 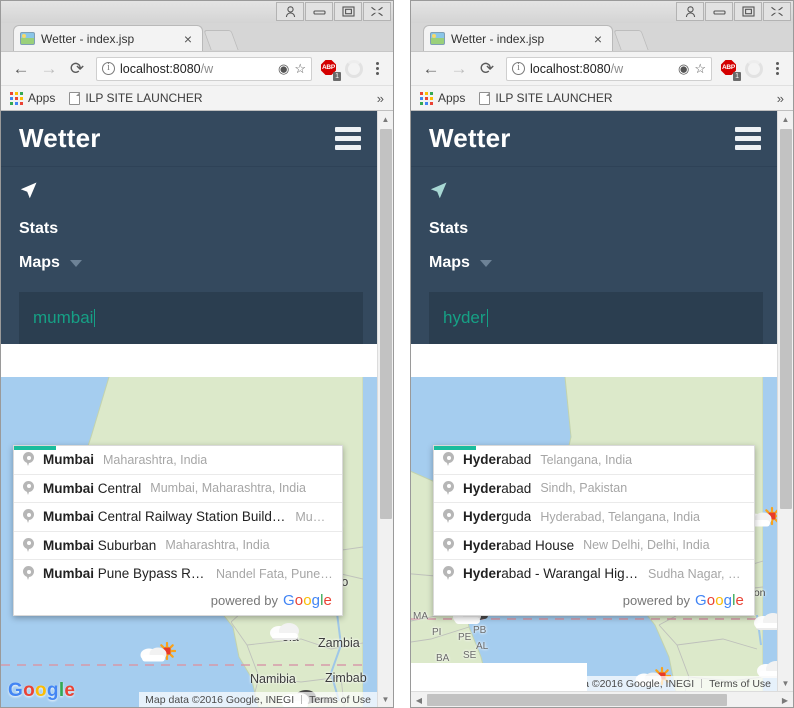 I want to click on autocomplete-item: Hyderguda Hyderabad, Telangana, India, so click(x=594, y=517).